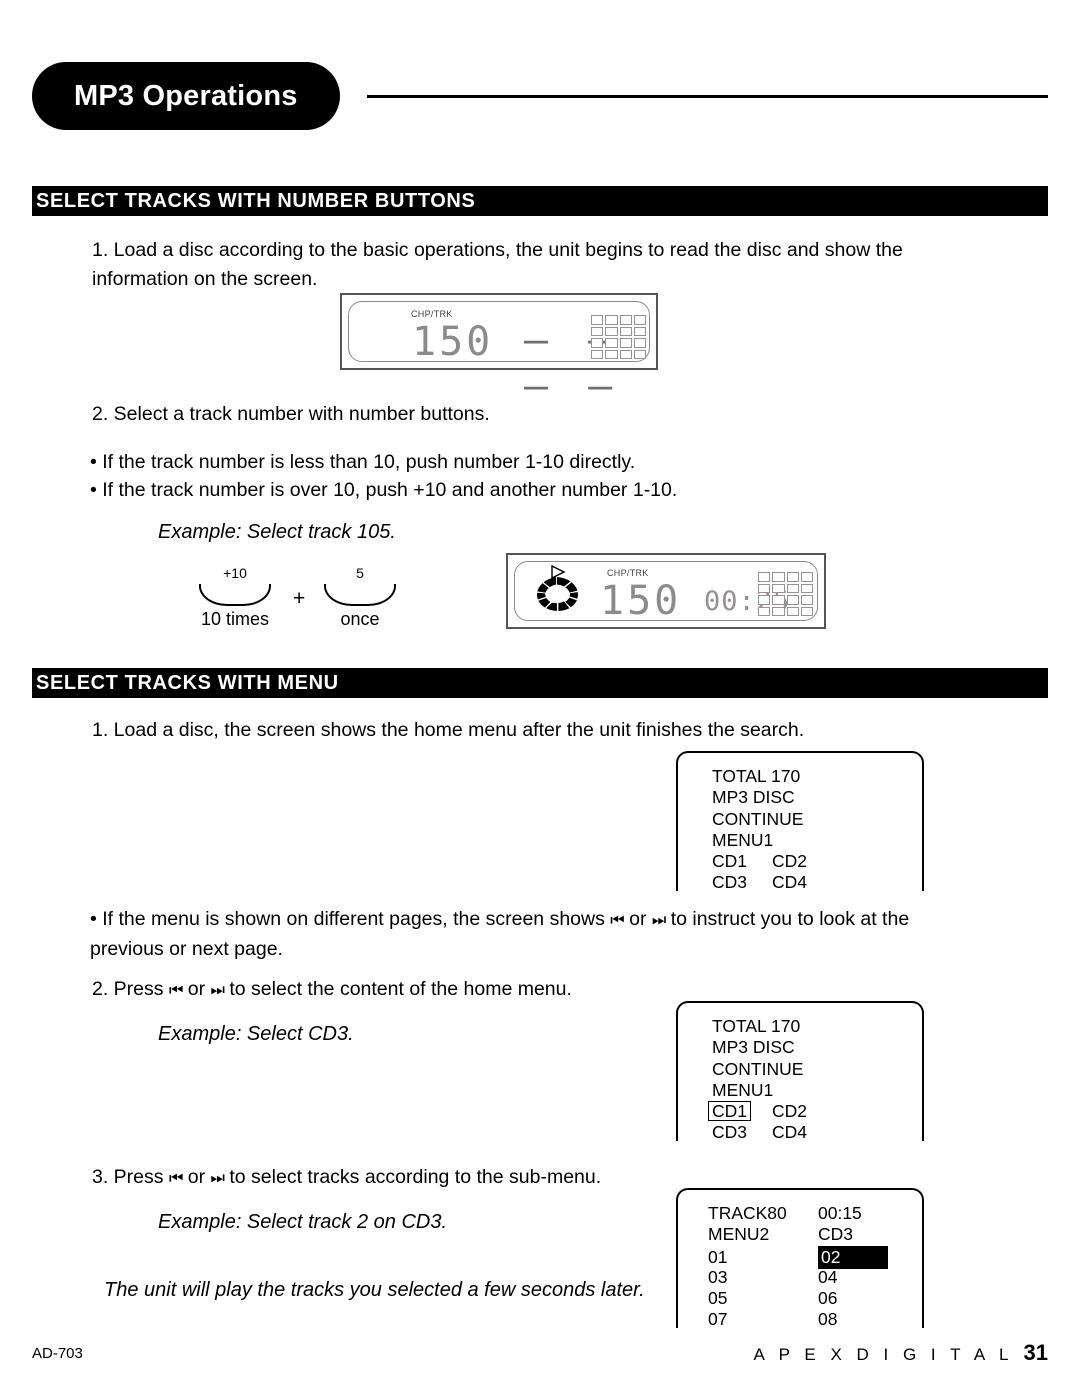 This screenshot has width=1080, height=1397. I want to click on screen2-line-2: MP3 DISC, so click(753, 1047).